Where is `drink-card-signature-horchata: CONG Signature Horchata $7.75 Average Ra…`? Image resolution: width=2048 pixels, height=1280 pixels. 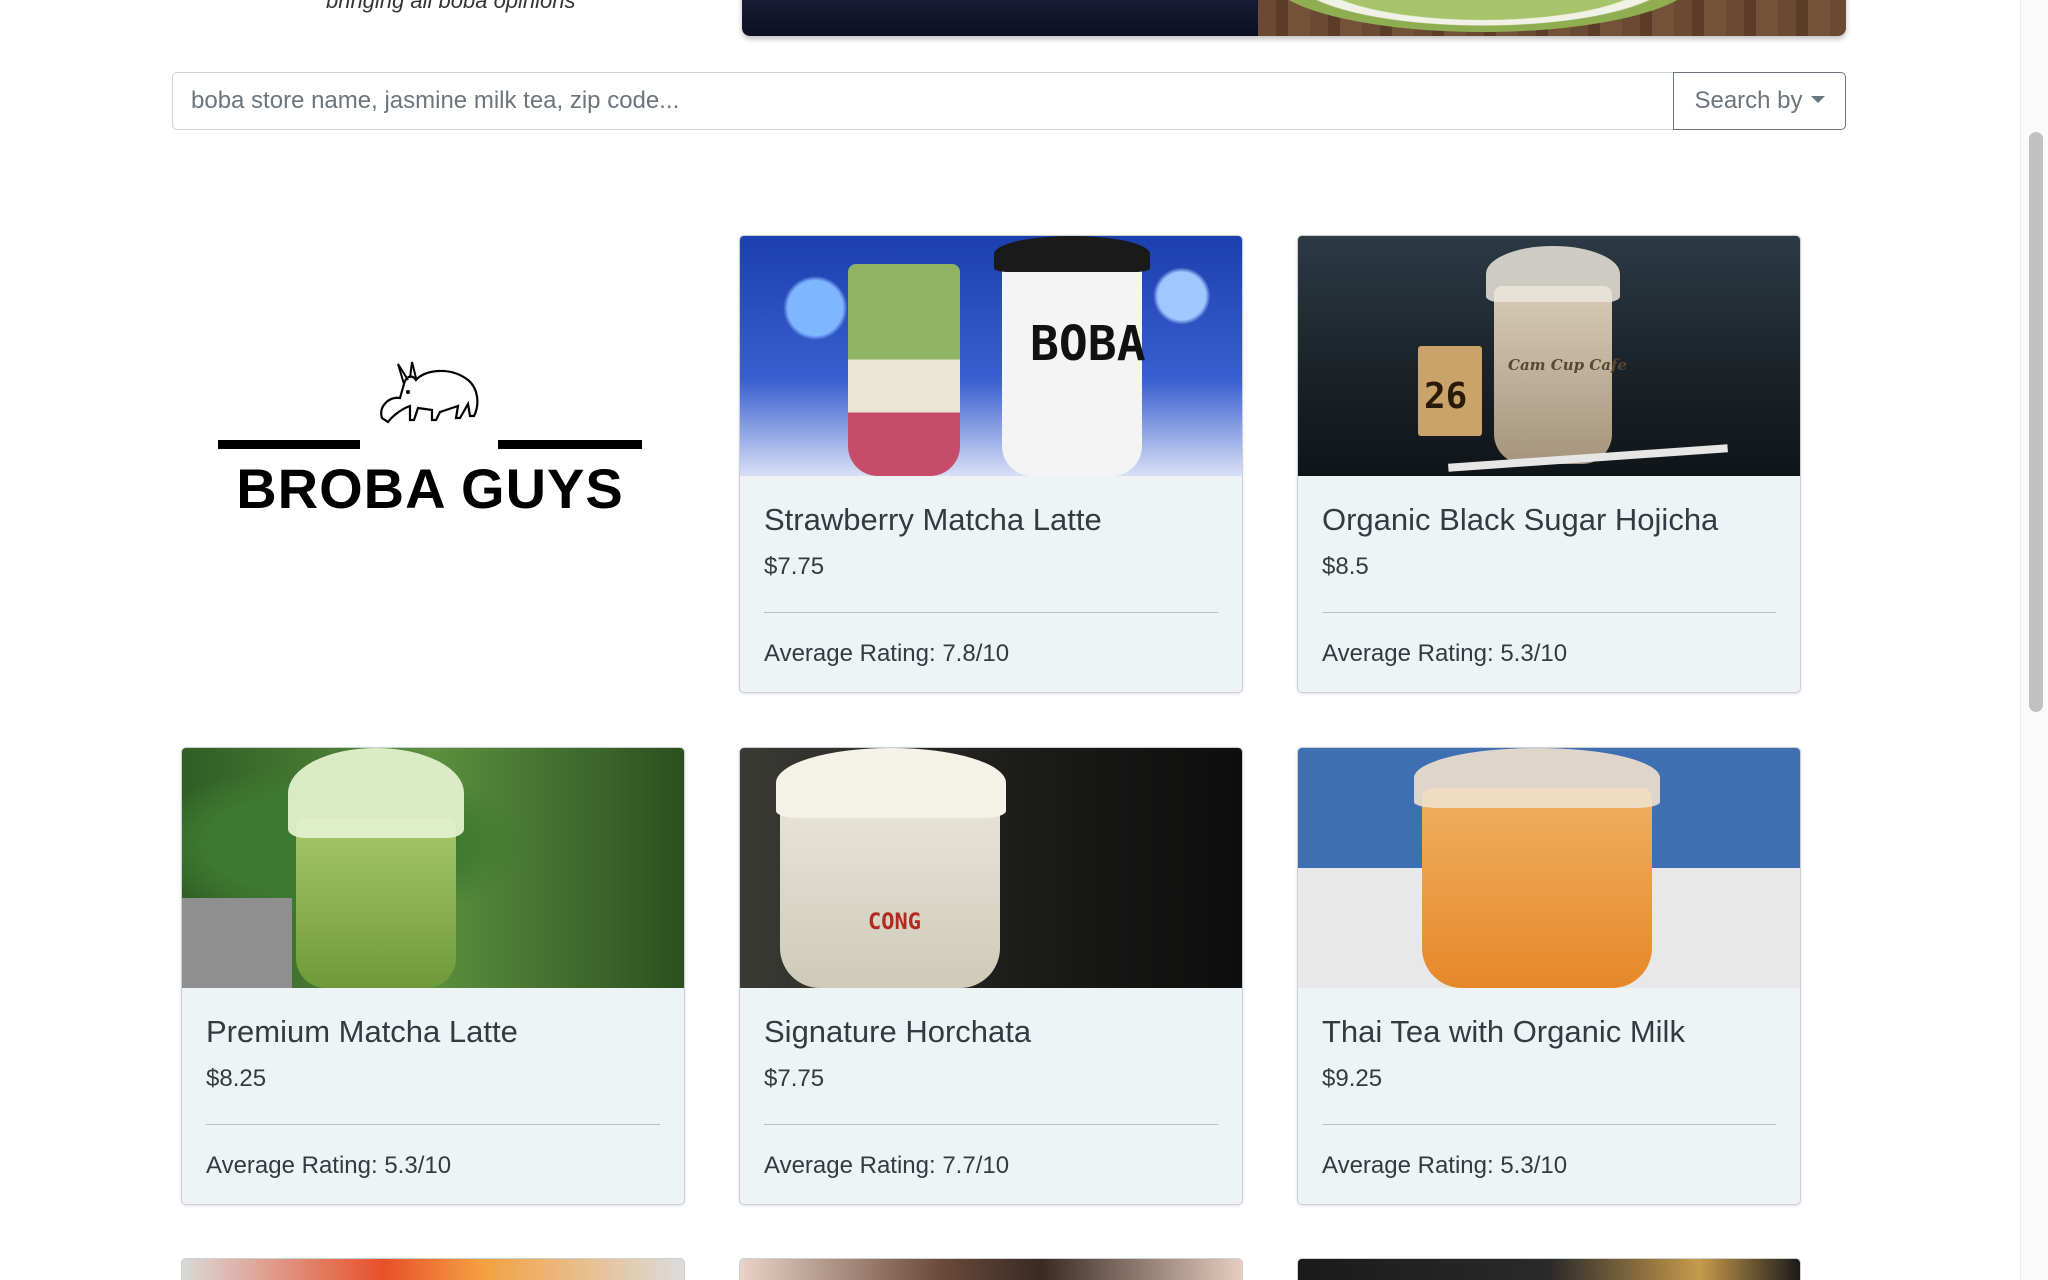 drink-card-signature-horchata: CONG Signature Horchata $7.75 Average Ra… is located at coordinates (991, 976).